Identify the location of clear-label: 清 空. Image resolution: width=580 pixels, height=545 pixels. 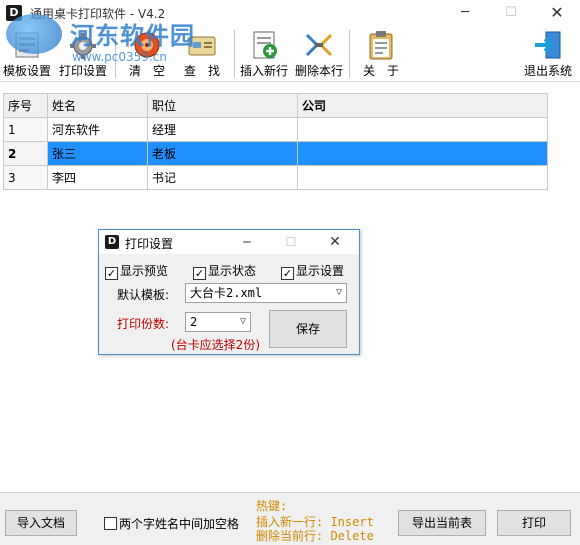
(146, 71).